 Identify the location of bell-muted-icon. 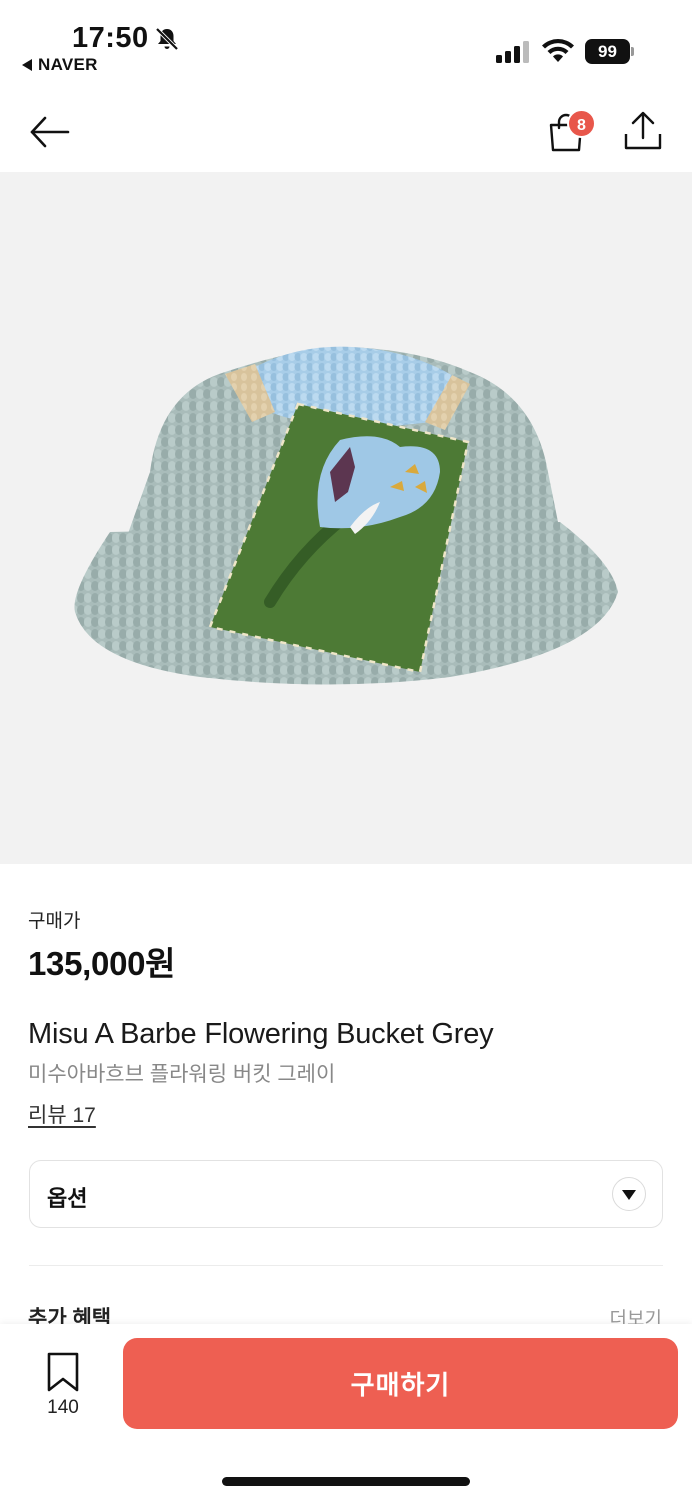
(167, 39).